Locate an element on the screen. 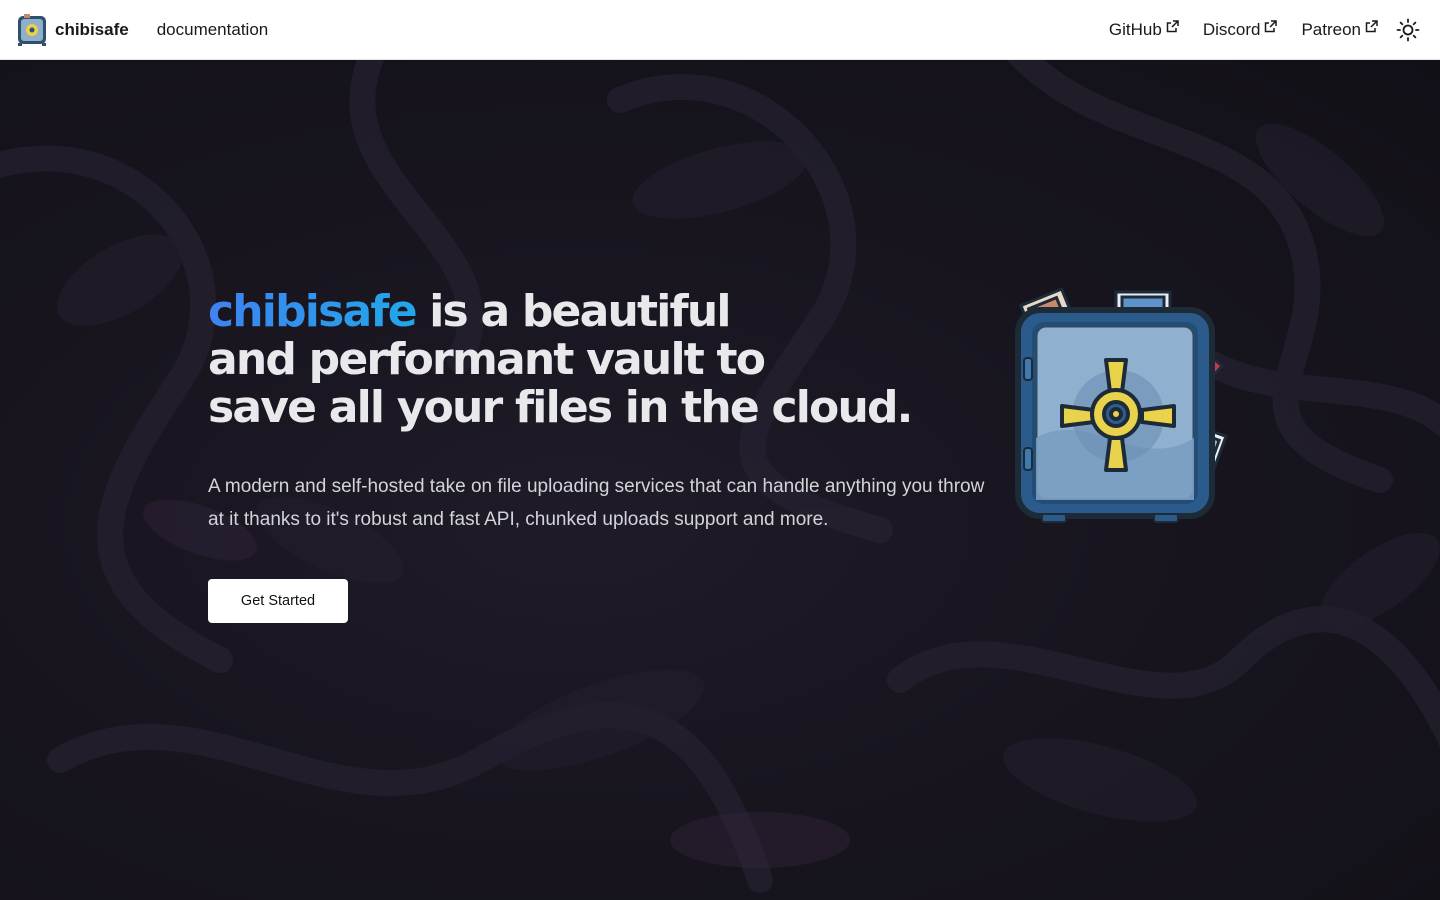 Image resolution: width=1440 pixels, height=900 pixels. hero-title-line-2: and performant vault to is located at coordinates (487, 359).